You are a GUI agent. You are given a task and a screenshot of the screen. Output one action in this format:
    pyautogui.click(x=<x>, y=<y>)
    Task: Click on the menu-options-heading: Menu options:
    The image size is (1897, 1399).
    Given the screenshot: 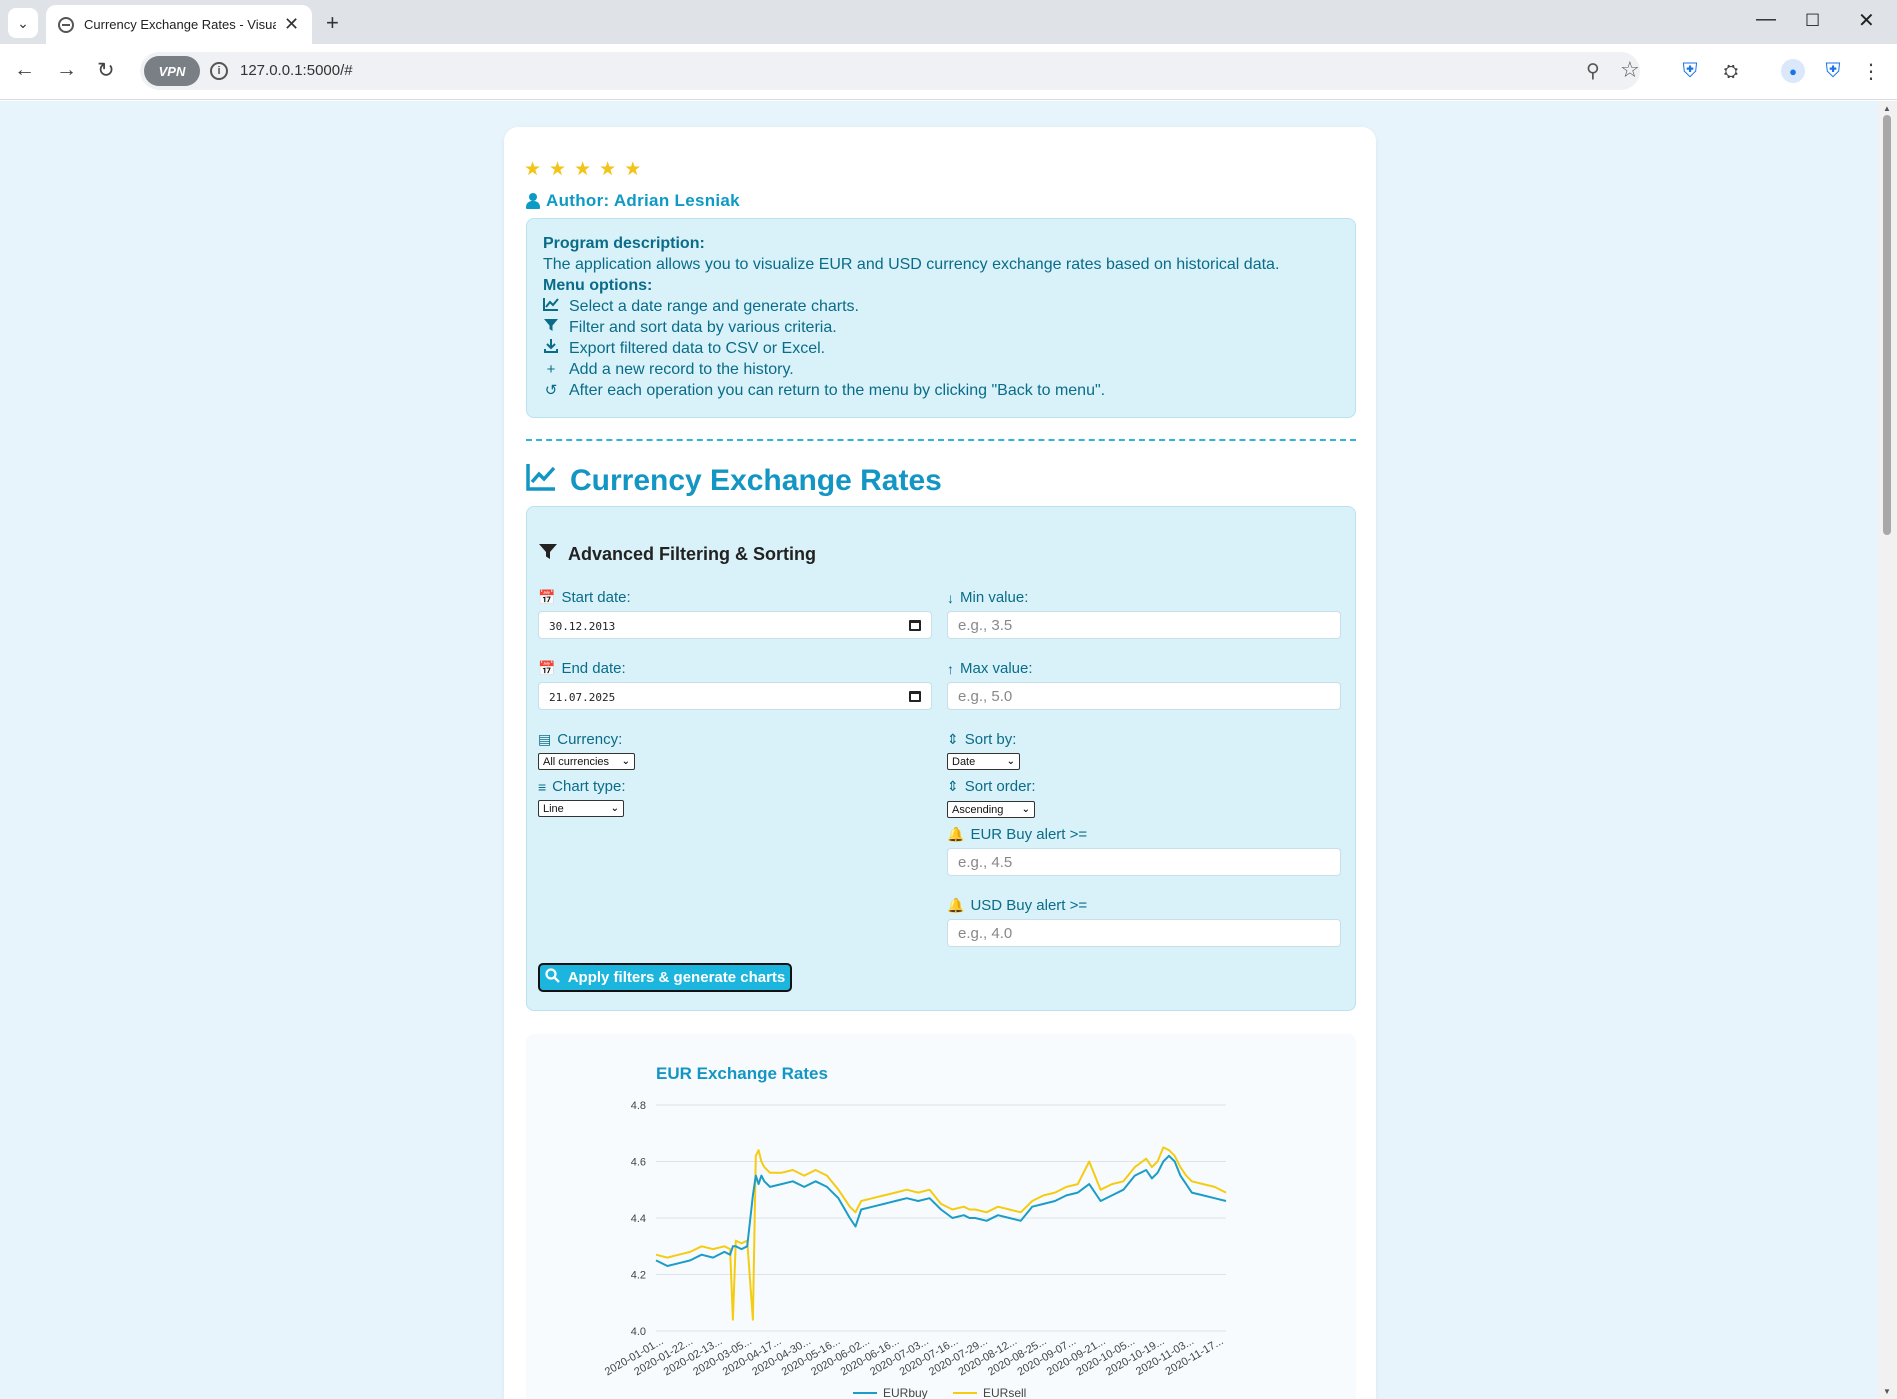 What is the action you would take?
    pyautogui.click(x=598, y=285)
    